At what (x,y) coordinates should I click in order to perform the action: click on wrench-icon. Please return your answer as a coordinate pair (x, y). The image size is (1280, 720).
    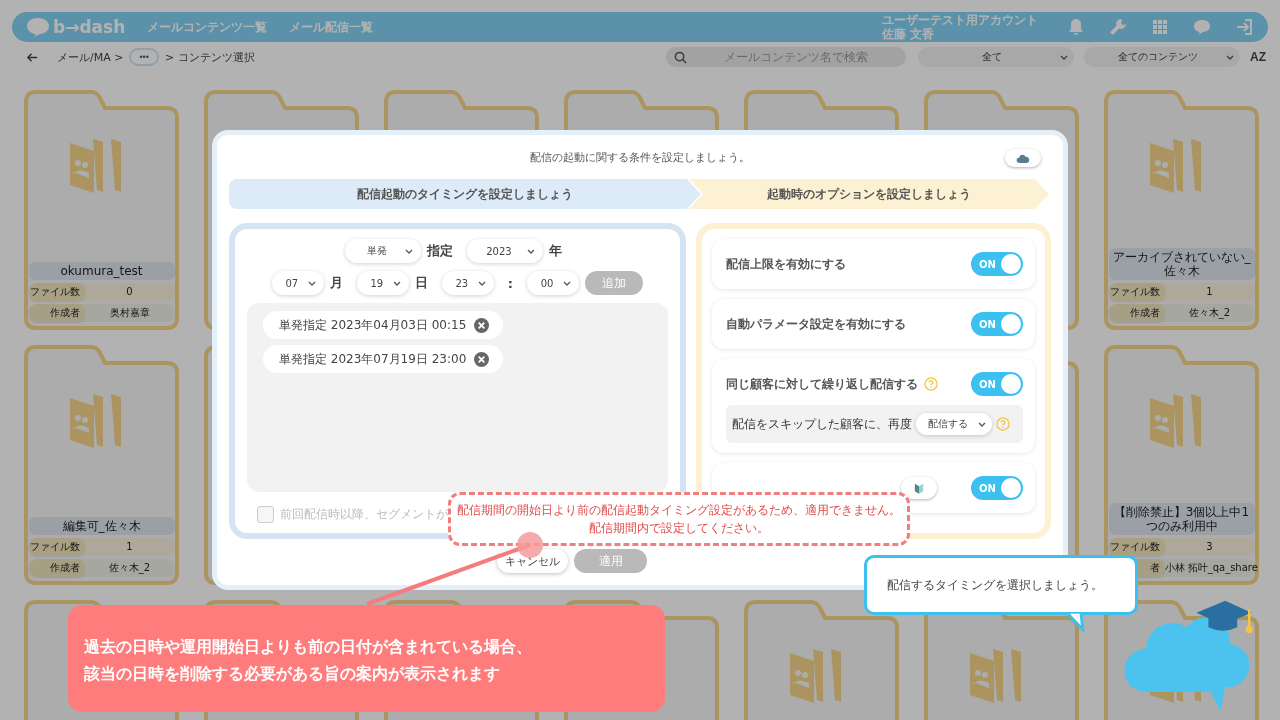
    Looking at the image, I should click on (1118, 27).